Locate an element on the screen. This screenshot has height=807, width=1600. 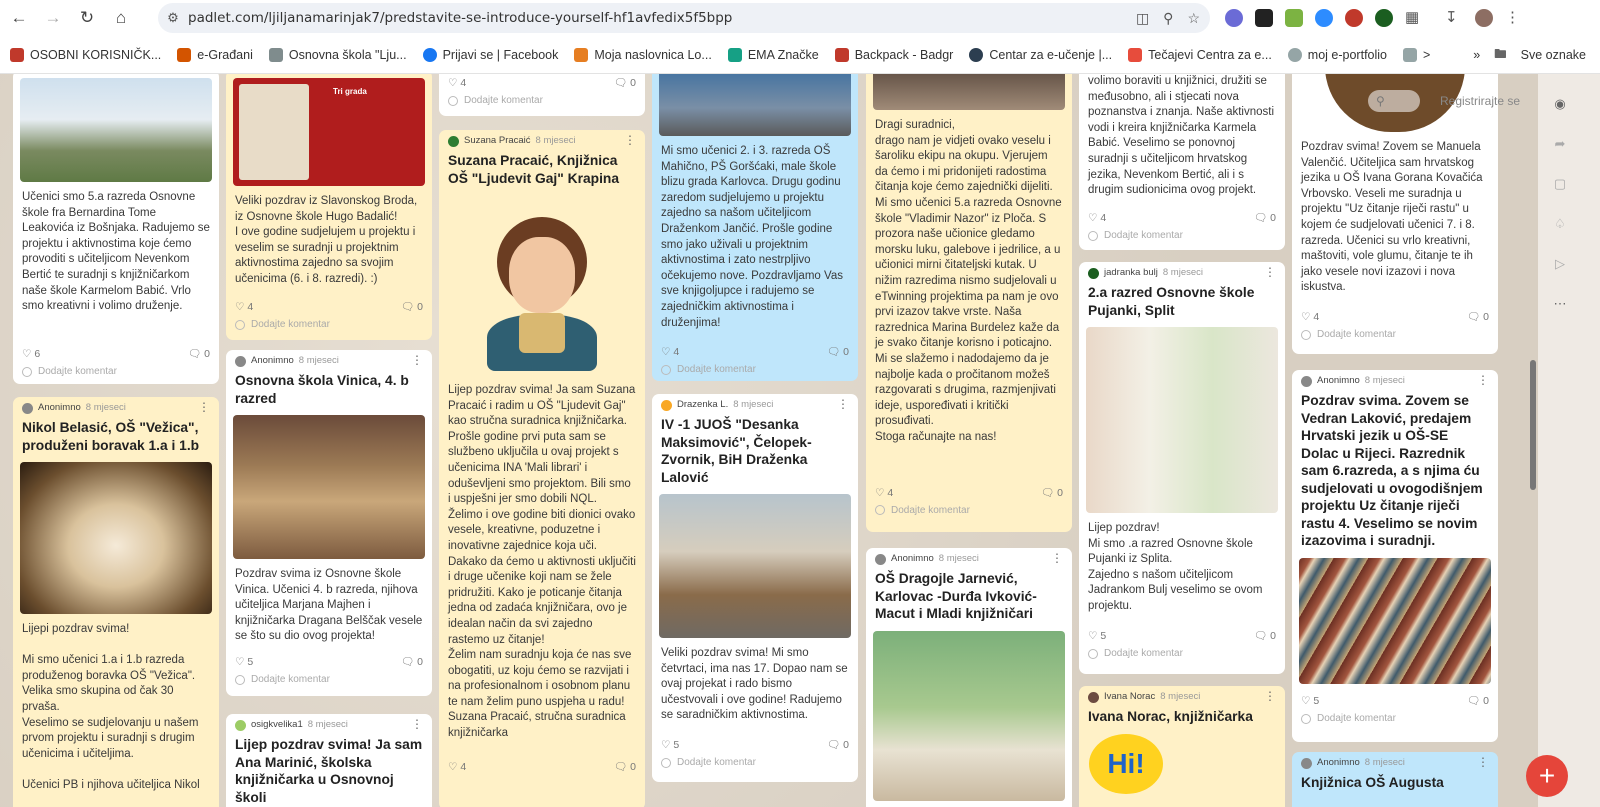
bookmark-favicon-icon is located at coordinates (275, 54).